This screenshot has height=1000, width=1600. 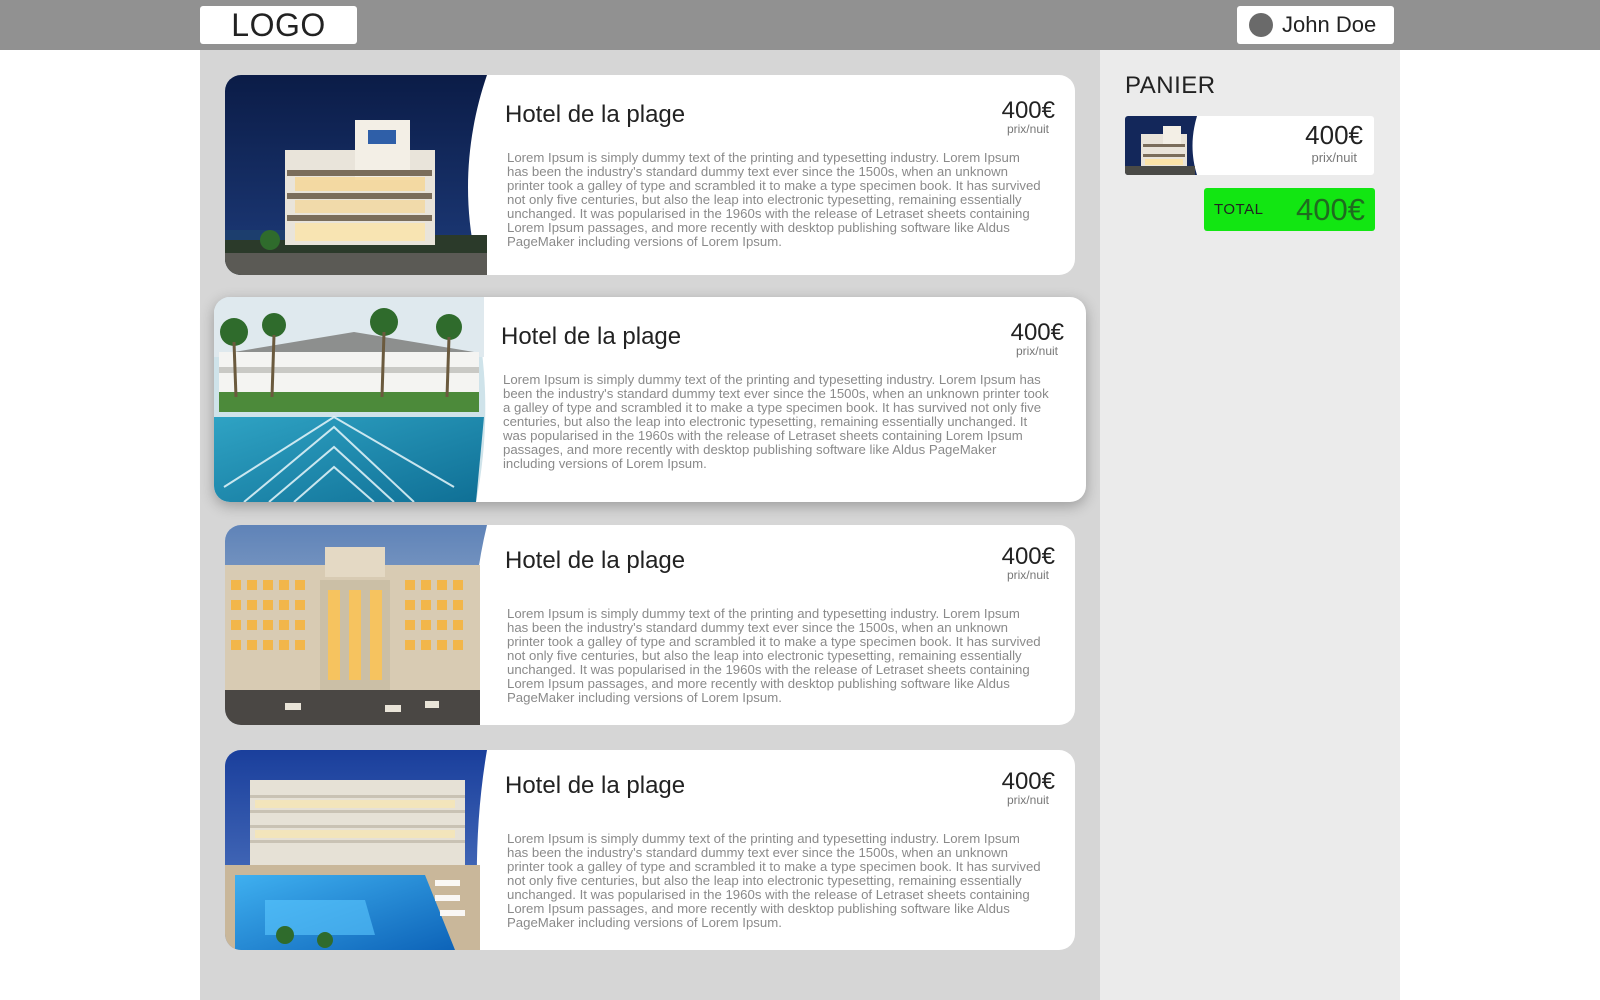 What do you see at coordinates (1330, 209) in the screenshot?
I see `total-value: 400€` at bounding box center [1330, 209].